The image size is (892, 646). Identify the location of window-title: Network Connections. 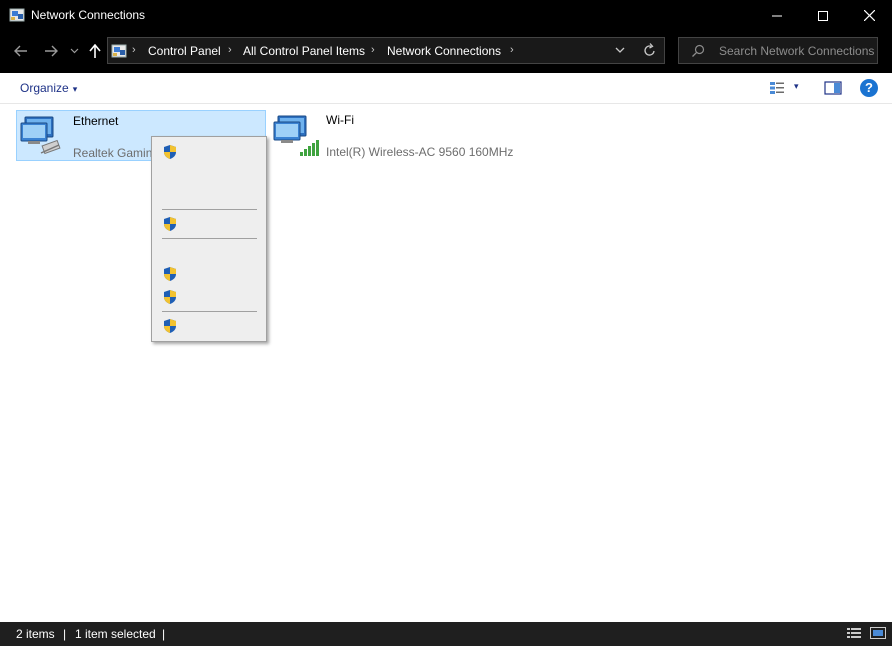
(88, 15).